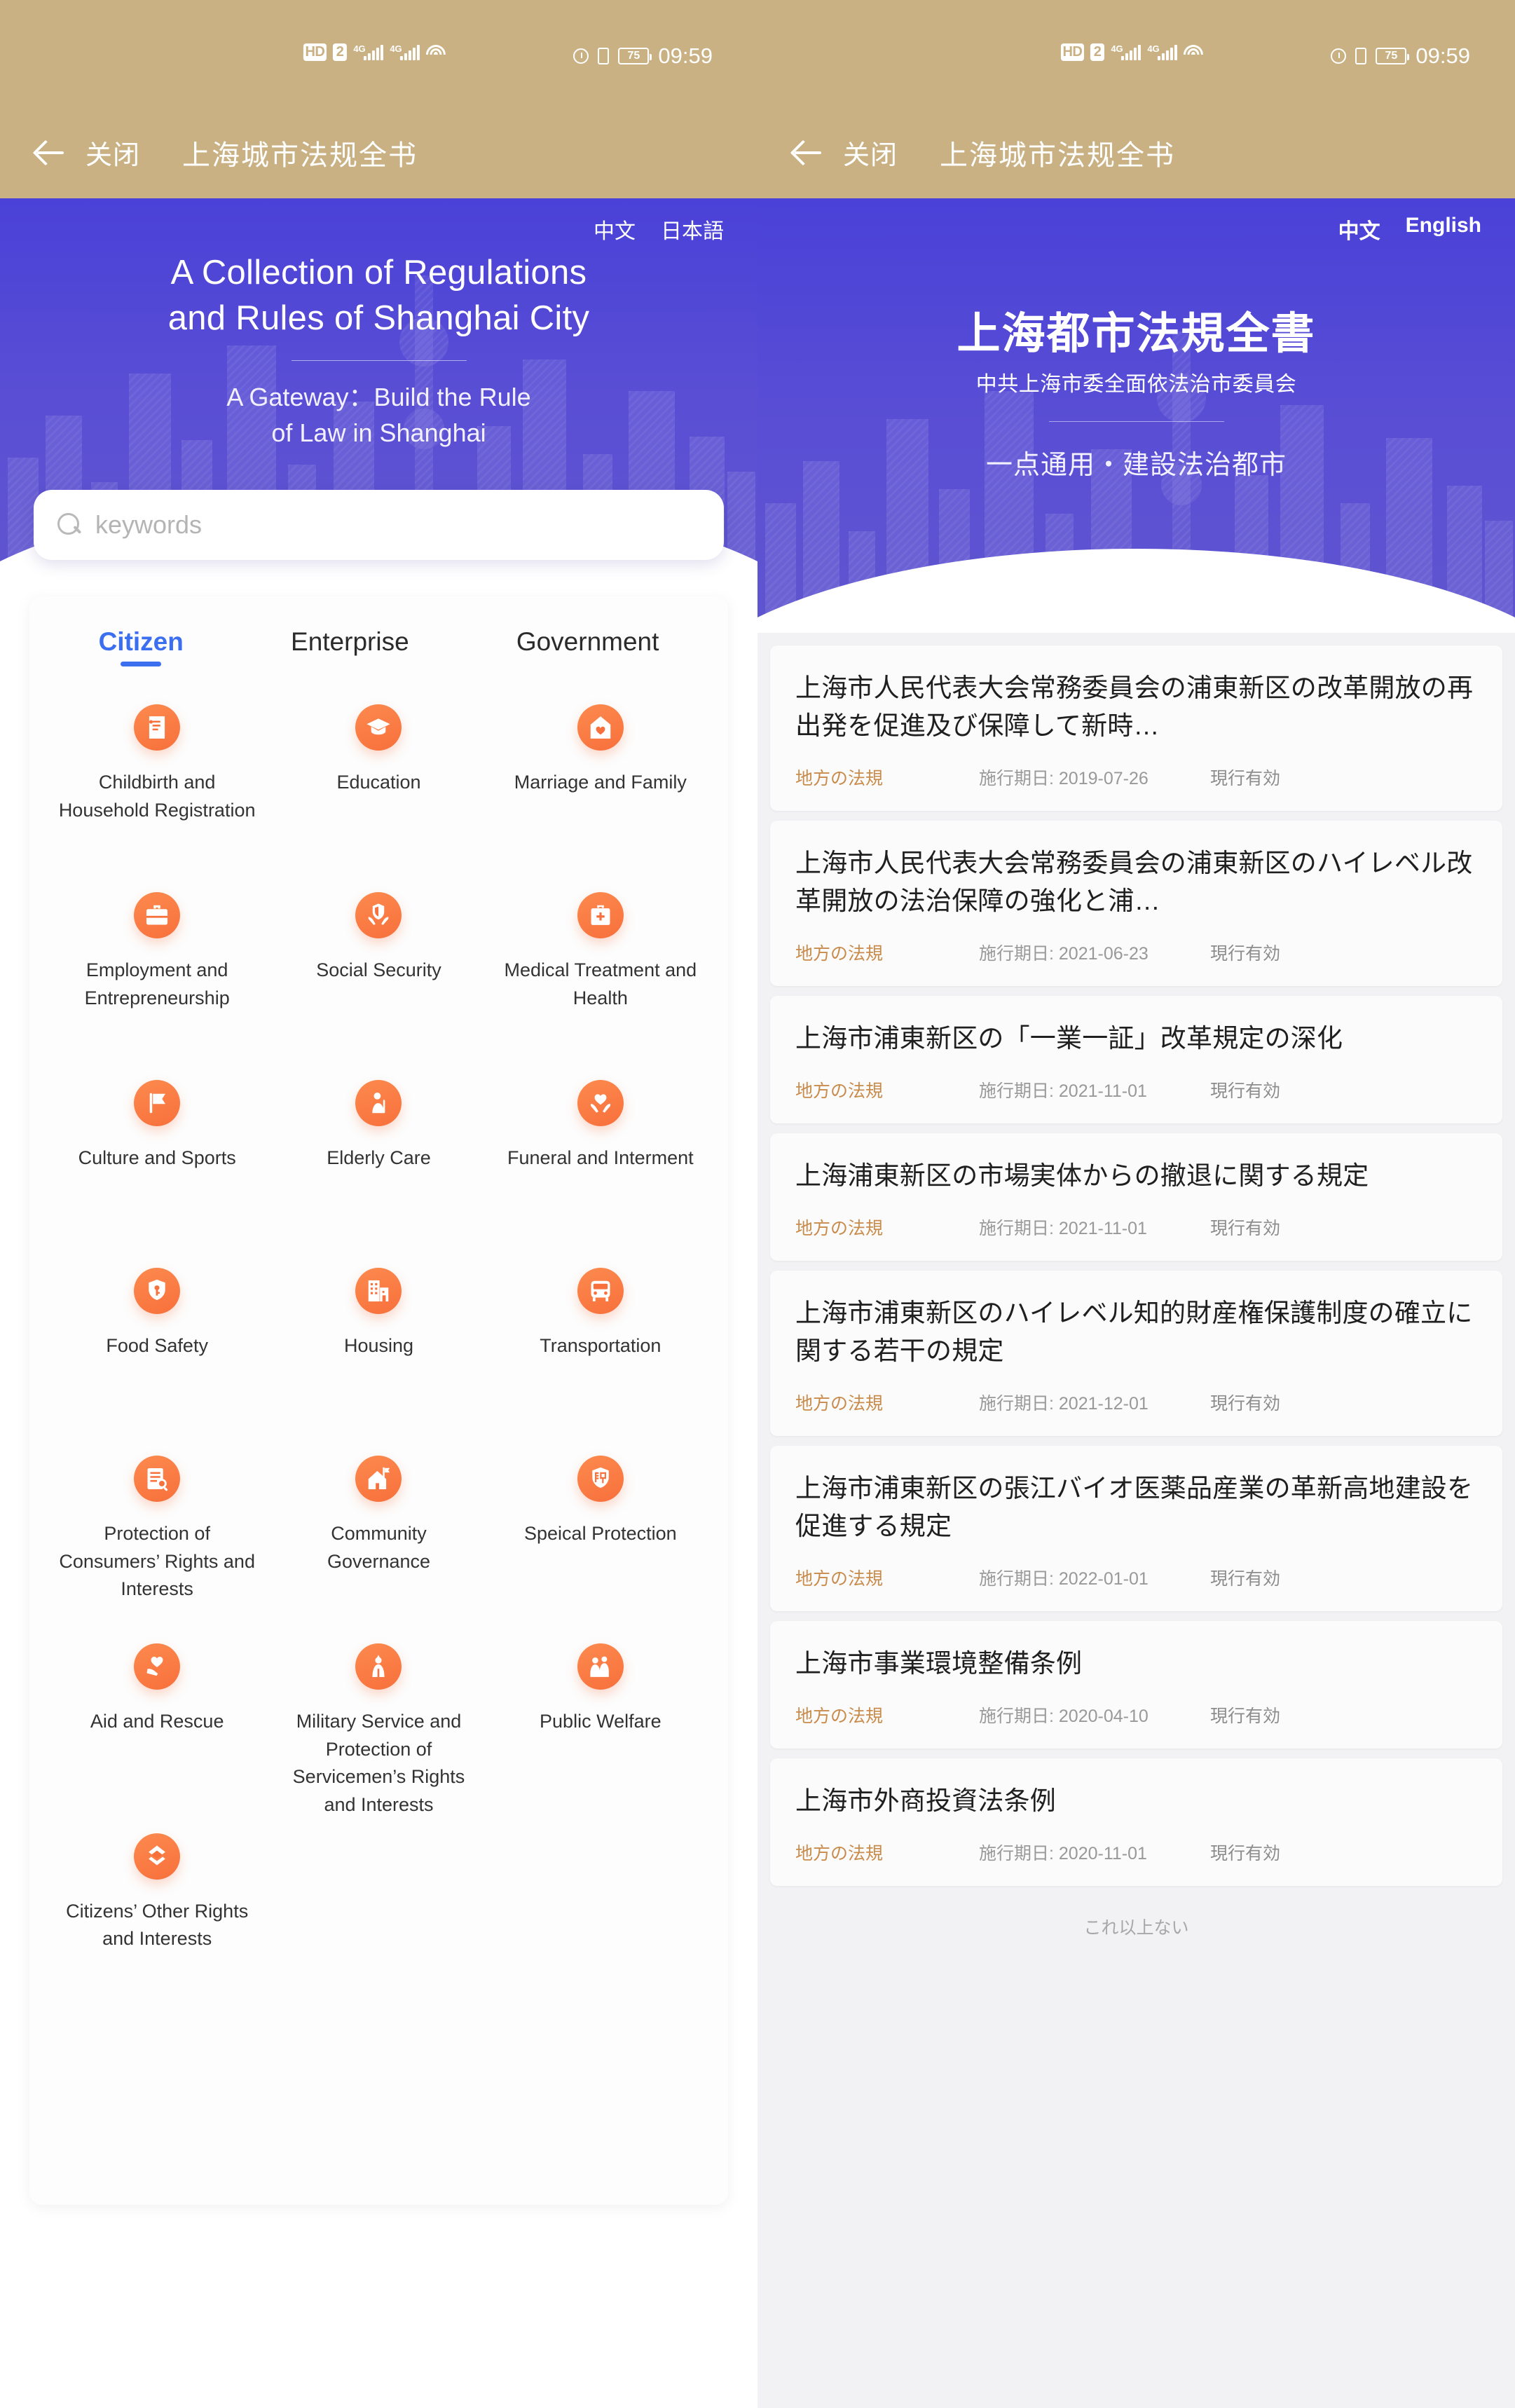 This screenshot has width=1515, height=2408. I want to click on signal-bars-icon-2: 4G, so click(405, 51).